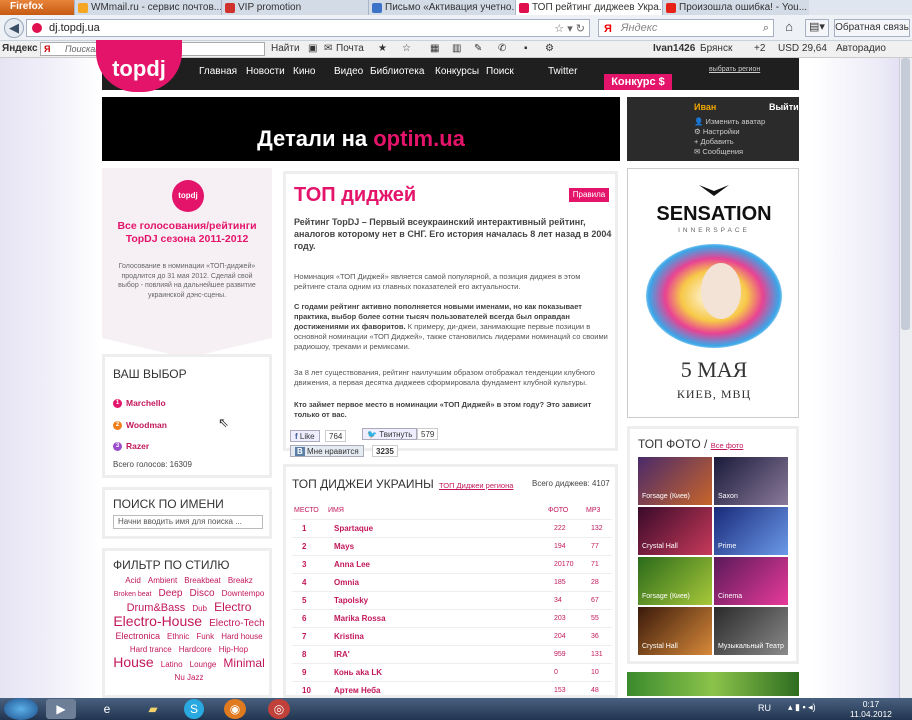  Describe the element at coordinates (20, 49) in the screenshot. I see `yandex-menu: Яндекс` at that location.